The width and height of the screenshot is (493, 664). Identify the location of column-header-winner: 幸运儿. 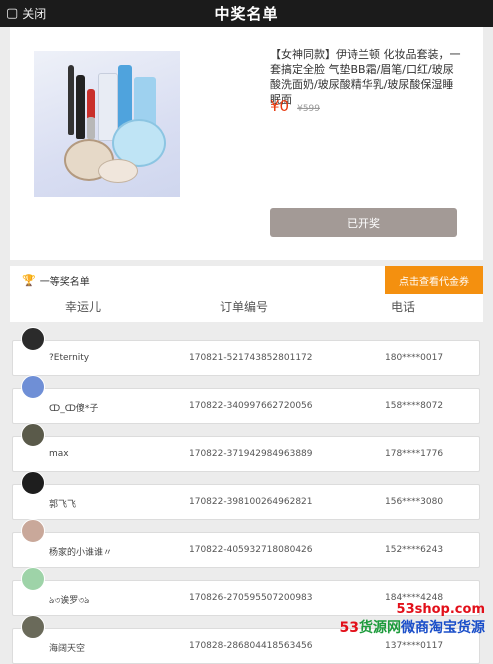
(83, 307).